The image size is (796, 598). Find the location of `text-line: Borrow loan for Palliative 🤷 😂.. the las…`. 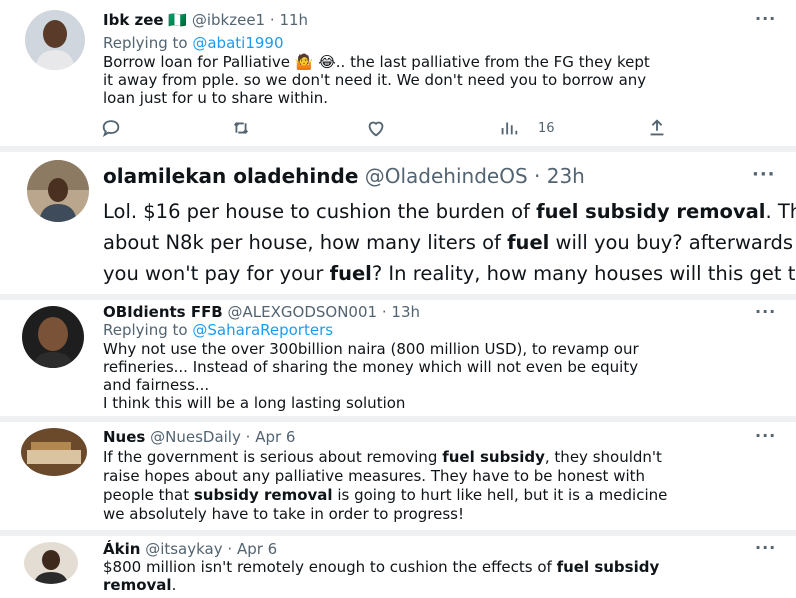

text-line: Borrow loan for Palliative 🤷 😂.. the las… is located at coordinates (376, 62).